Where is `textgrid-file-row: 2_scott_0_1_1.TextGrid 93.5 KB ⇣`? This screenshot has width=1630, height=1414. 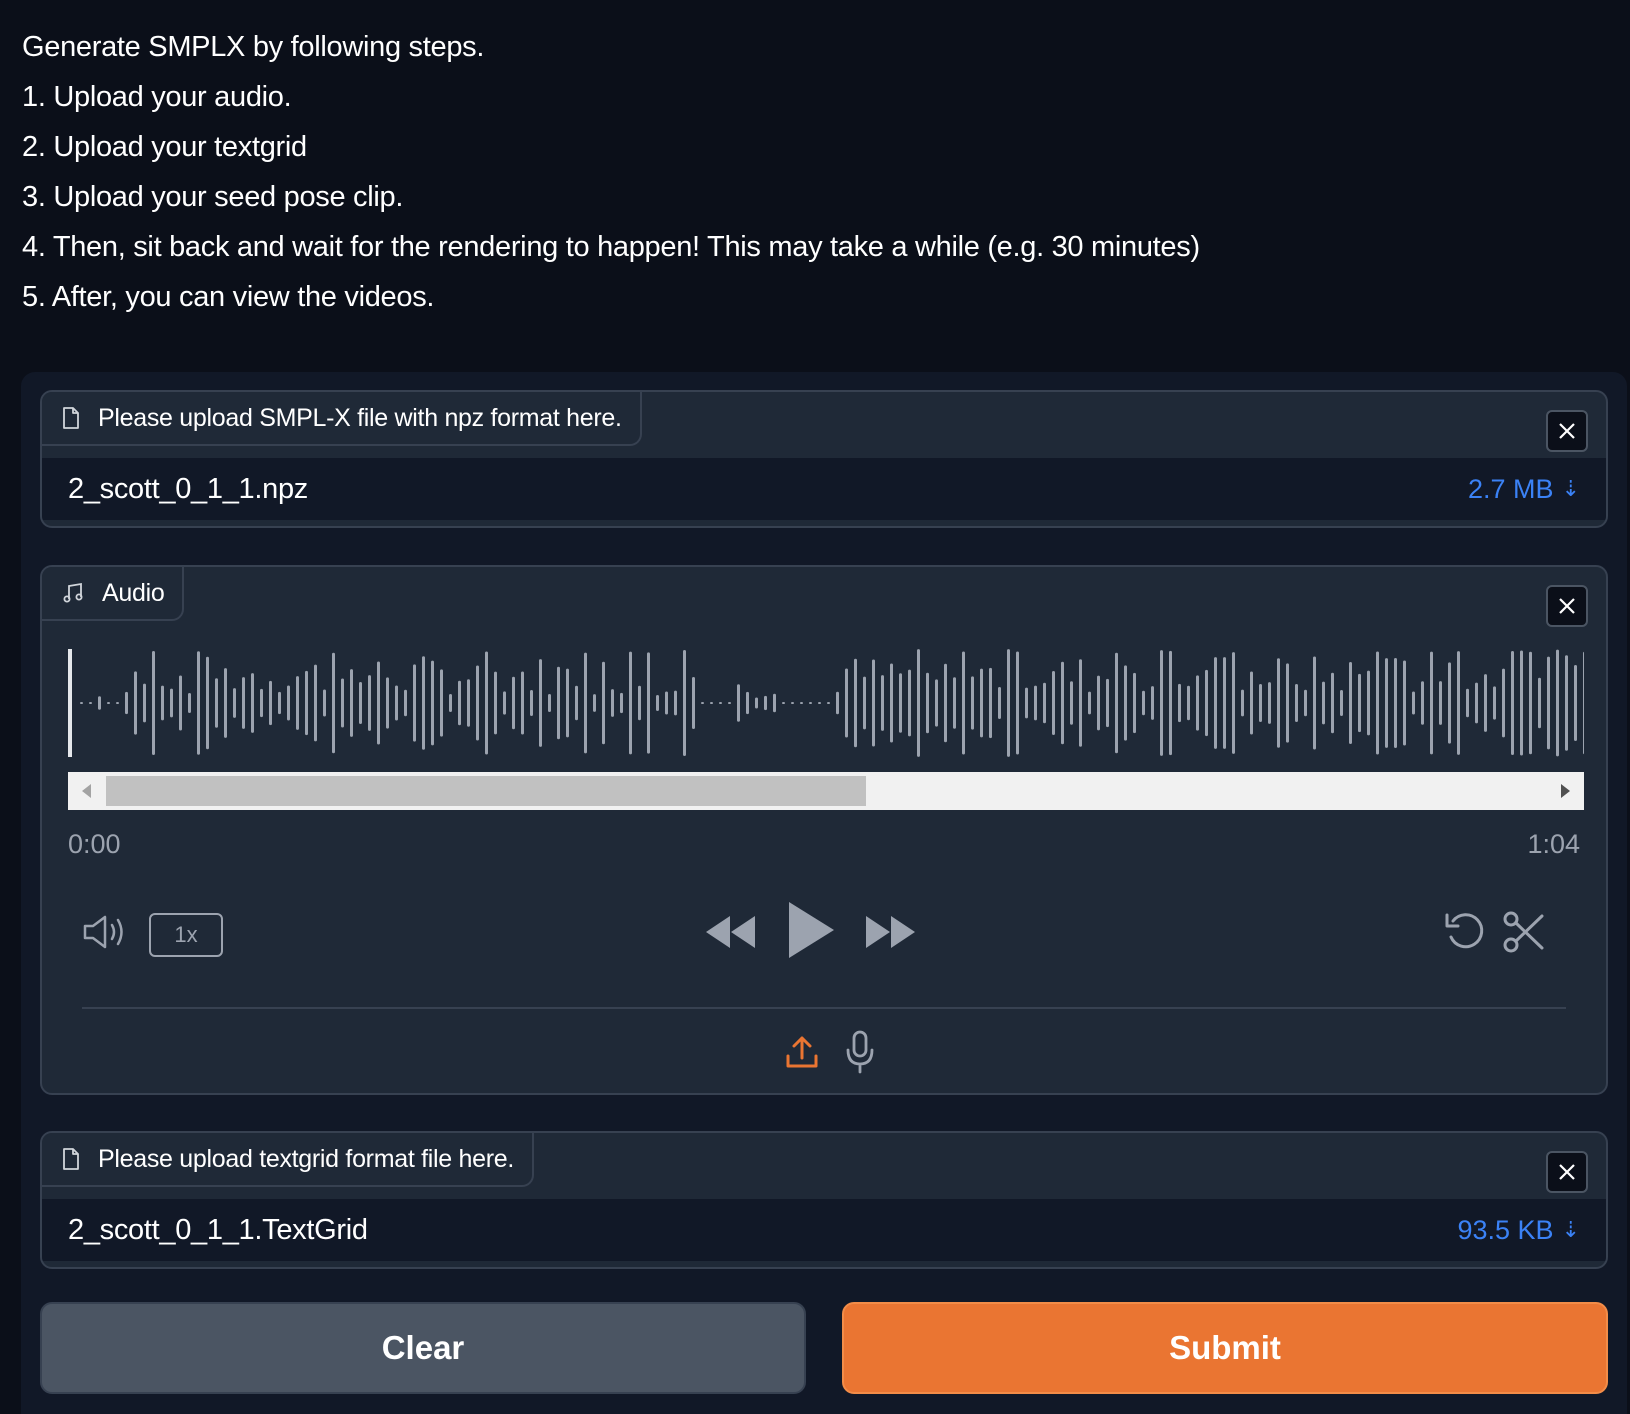
textgrid-file-row: 2_scott_0_1_1.TextGrid 93.5 KB ⇣ is located at coordinates (824, 1230).